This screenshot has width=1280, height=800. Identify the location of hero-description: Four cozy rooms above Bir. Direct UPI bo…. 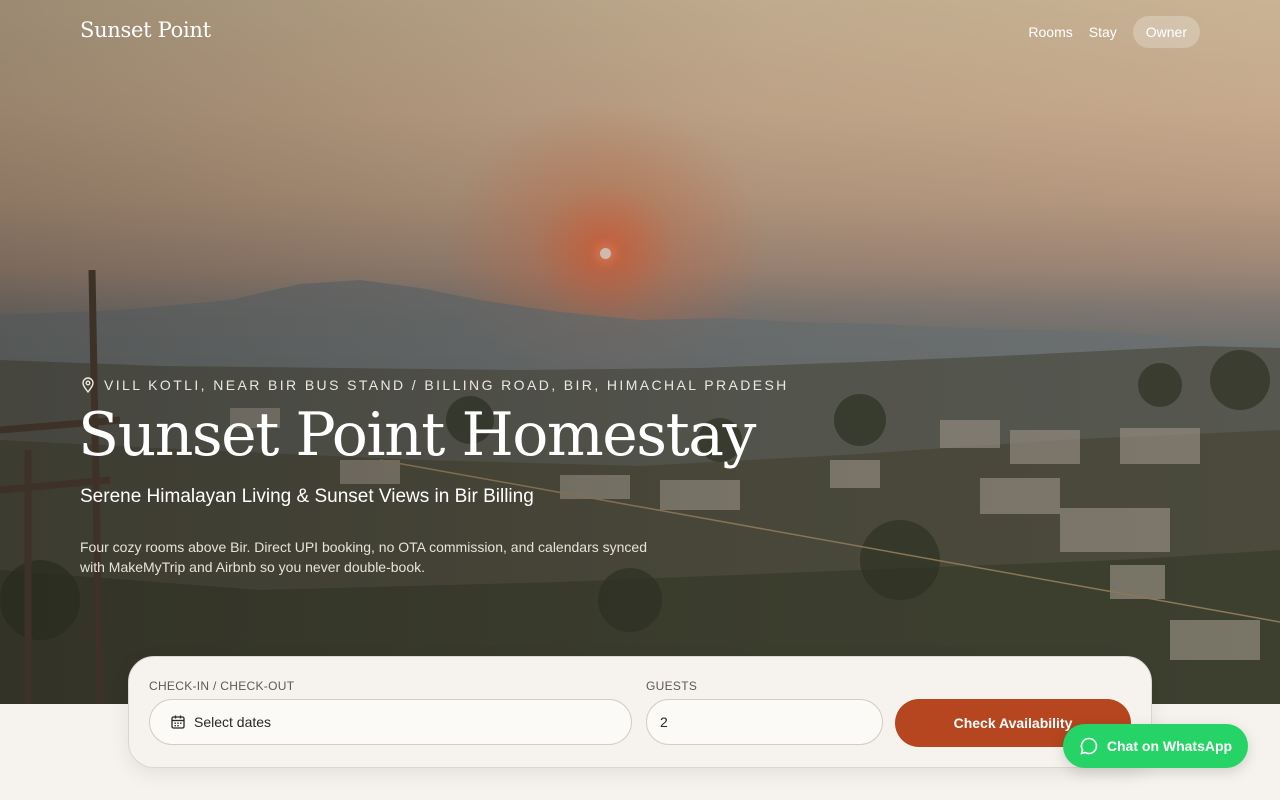
(363, 557).